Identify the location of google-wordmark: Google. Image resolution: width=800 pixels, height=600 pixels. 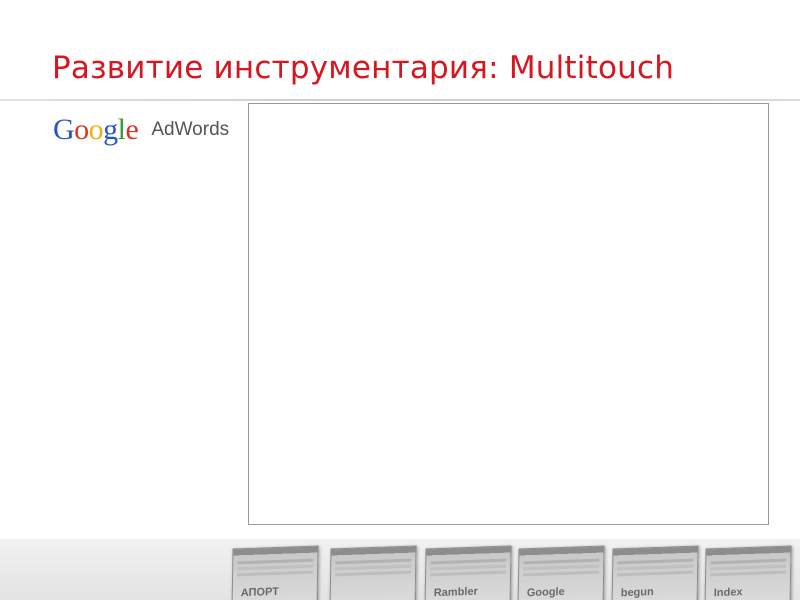
(99, 129).